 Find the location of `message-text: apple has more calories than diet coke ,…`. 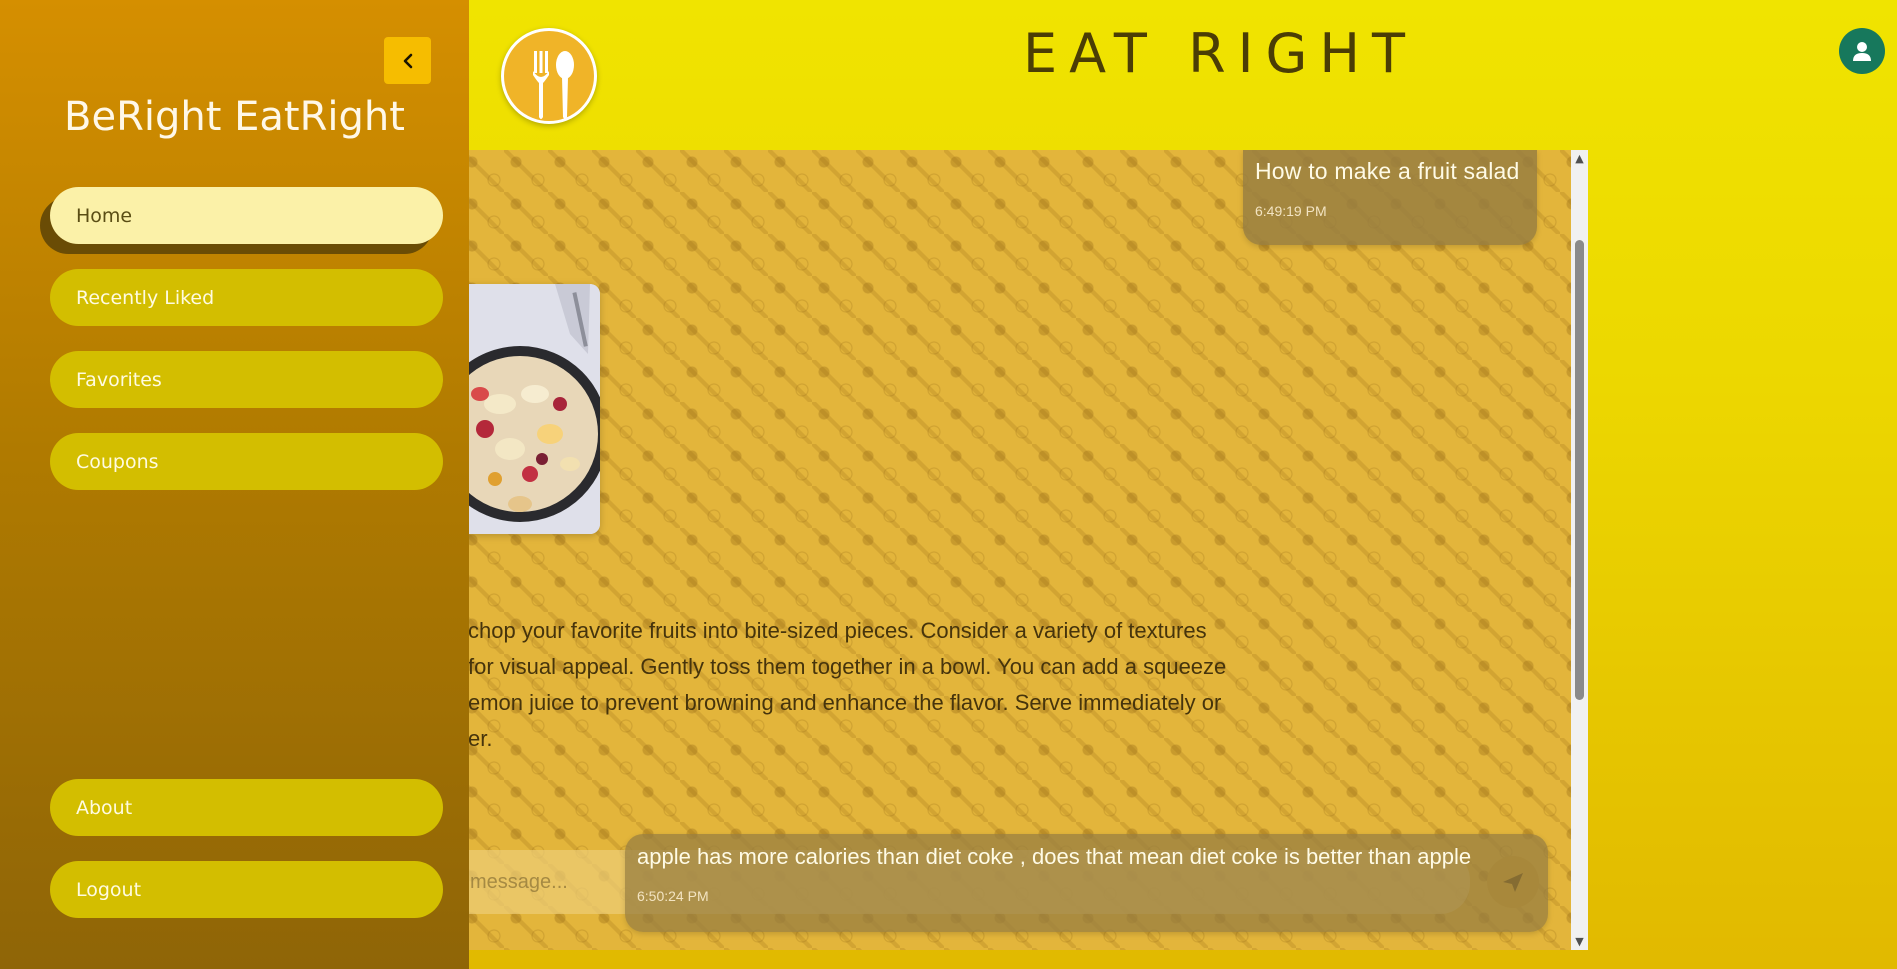

message-text: apple has more calories than diet coke ,… is located at coordinates (1054, 856).